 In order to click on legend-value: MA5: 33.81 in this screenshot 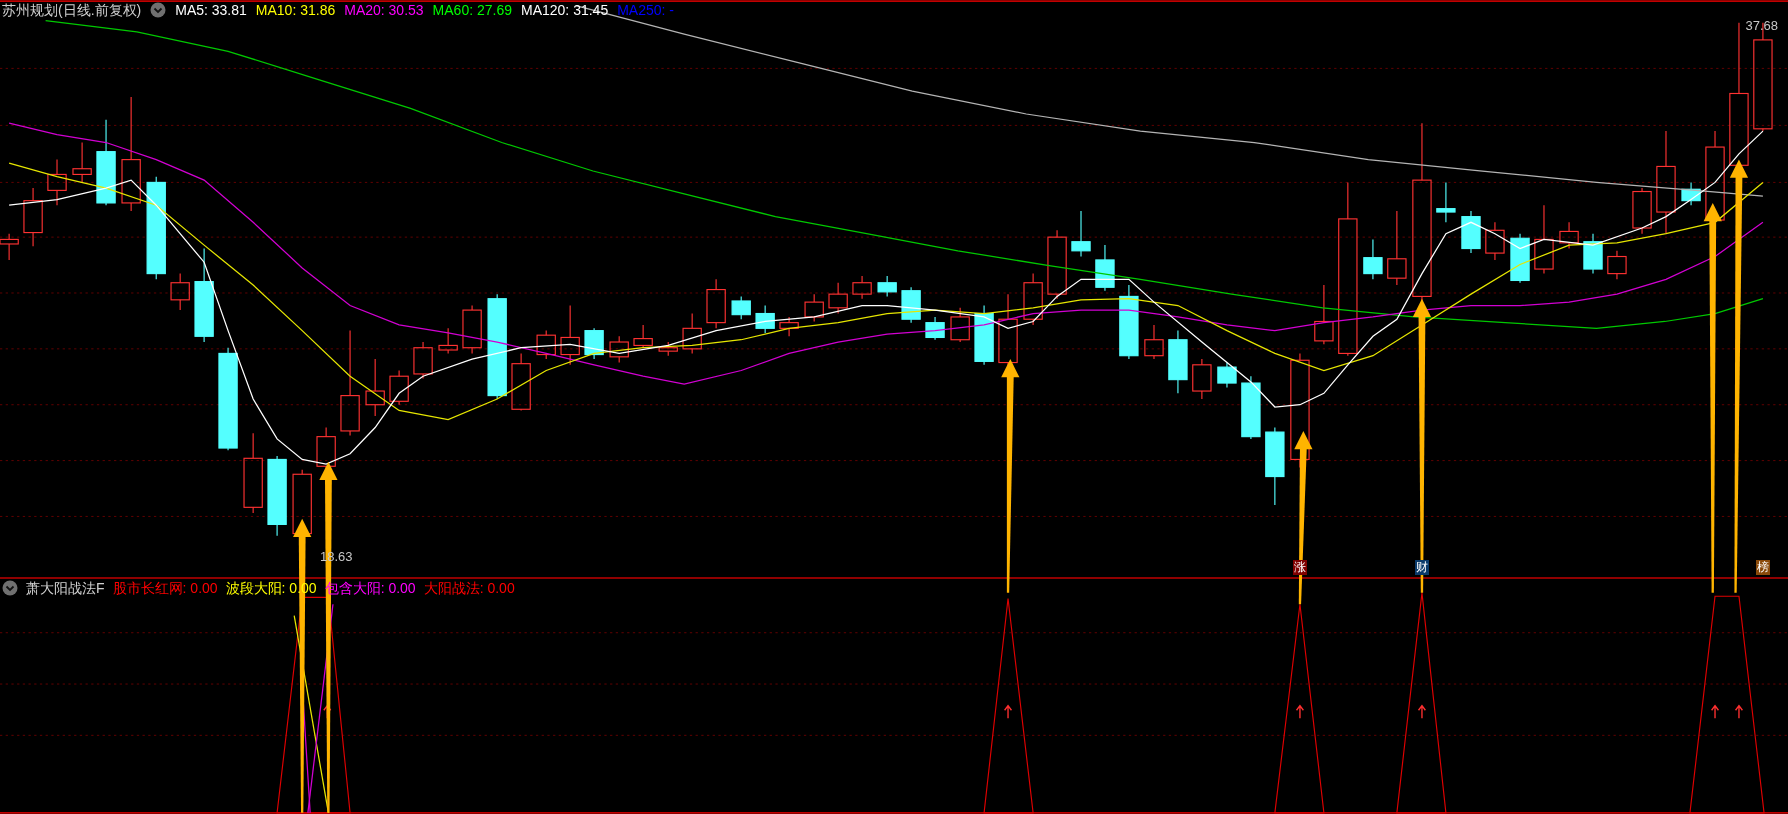, I will do `click(211, 10)`.